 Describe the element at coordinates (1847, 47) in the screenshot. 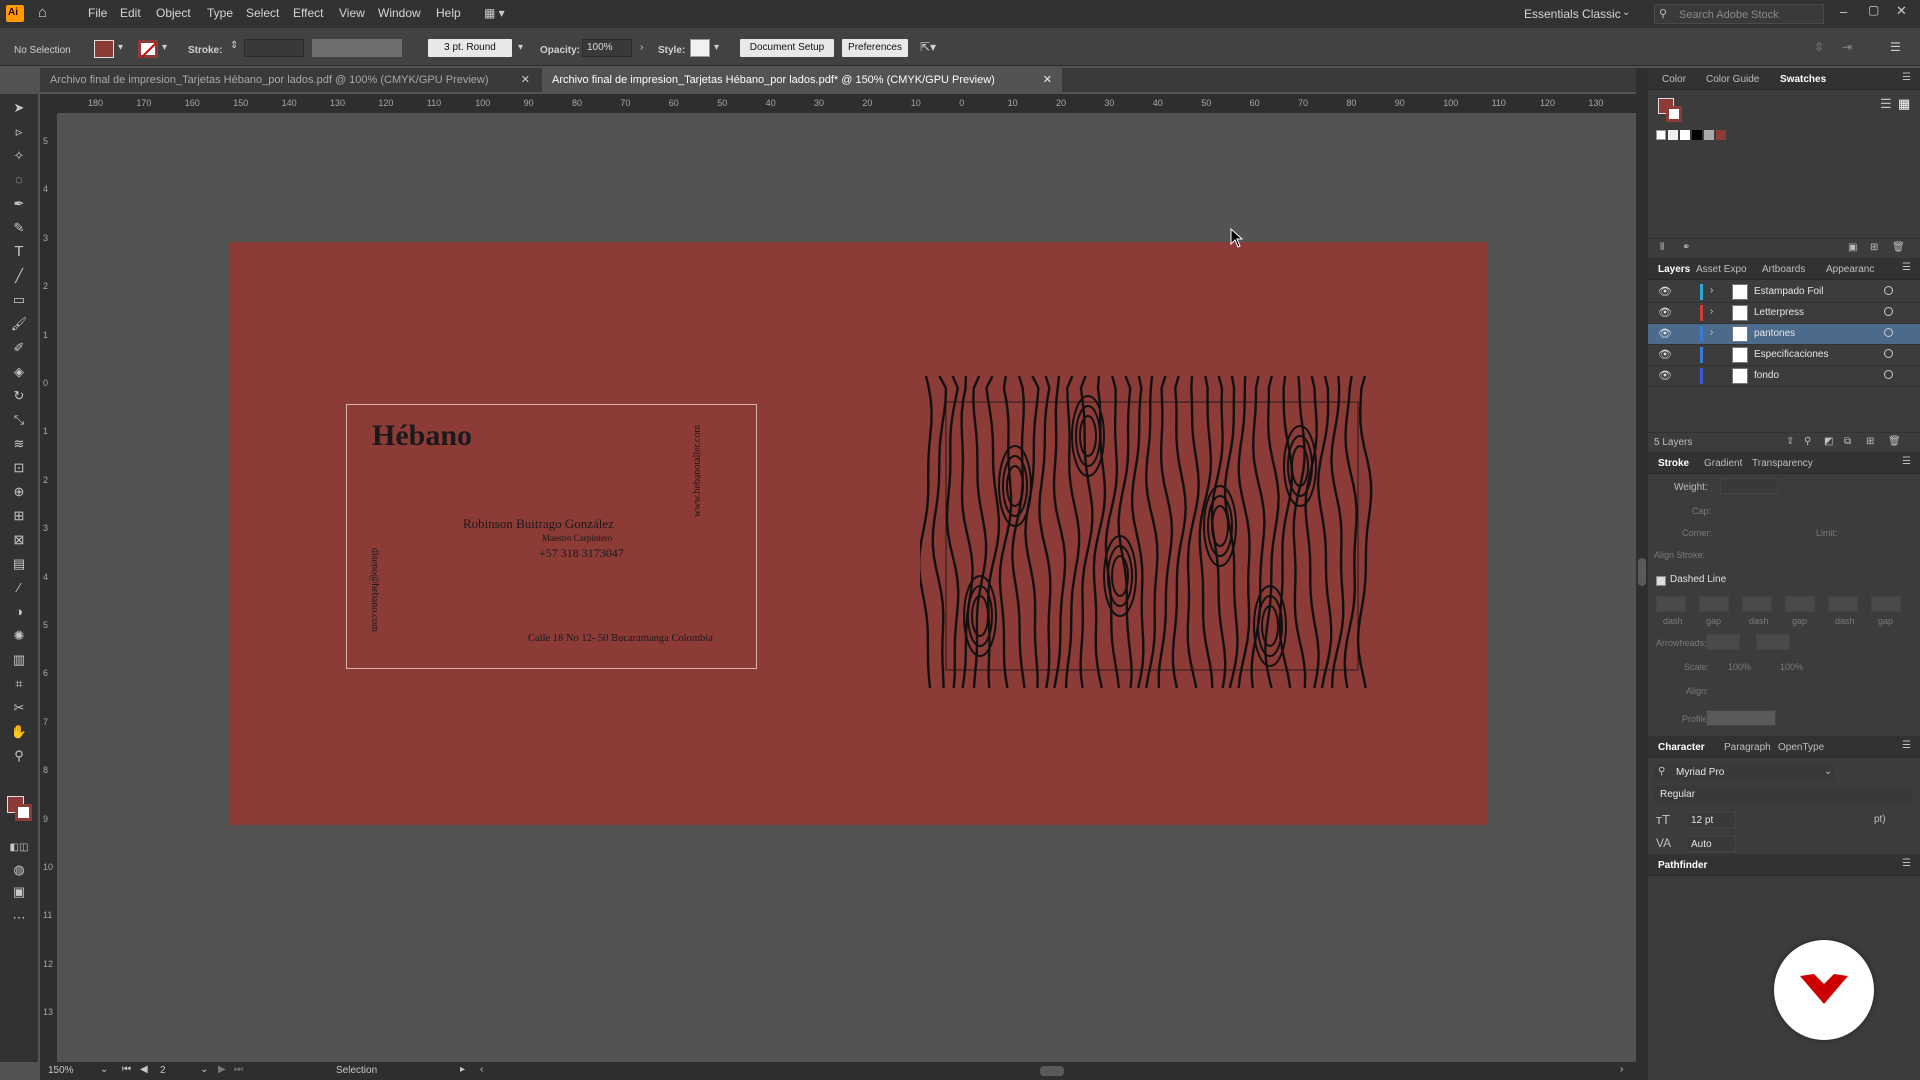

I see `transform-icon: ⇥` at that location.